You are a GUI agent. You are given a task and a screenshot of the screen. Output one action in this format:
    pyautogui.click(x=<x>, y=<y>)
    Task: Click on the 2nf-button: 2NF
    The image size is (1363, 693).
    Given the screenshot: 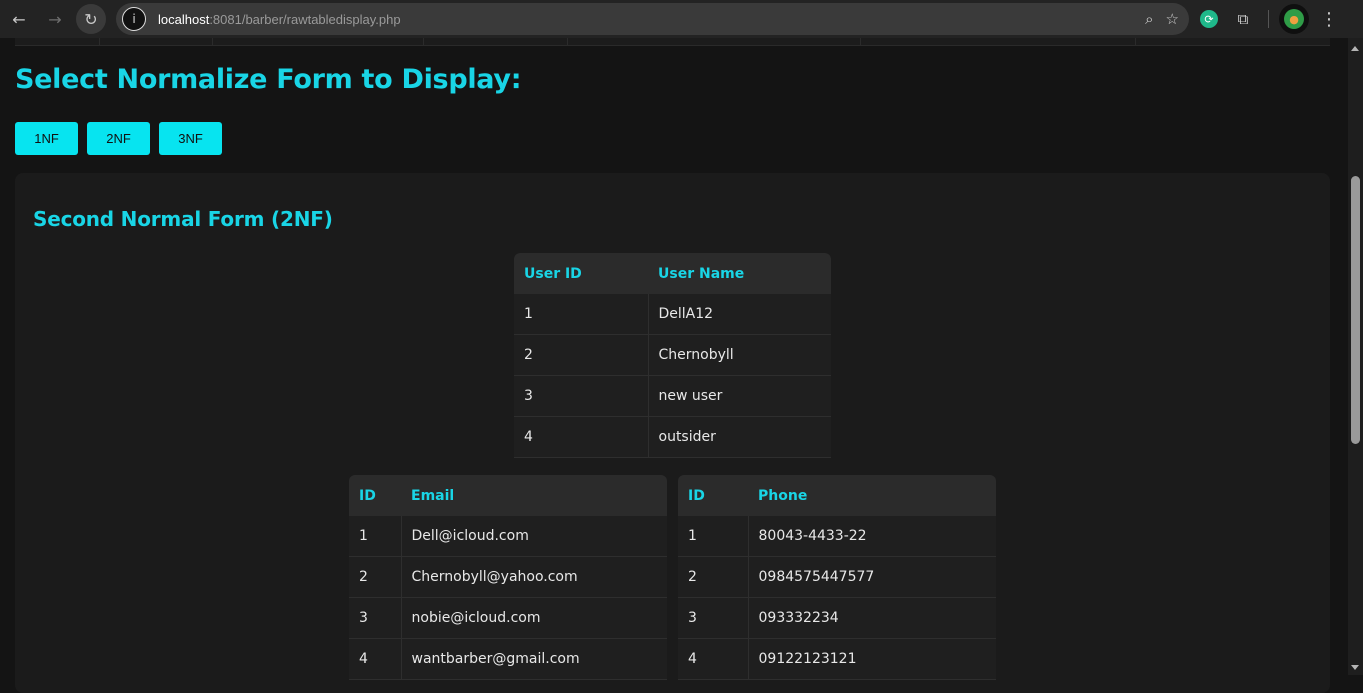 What is the action you would take?
    pyautogui.click(x=118, y=138)
    